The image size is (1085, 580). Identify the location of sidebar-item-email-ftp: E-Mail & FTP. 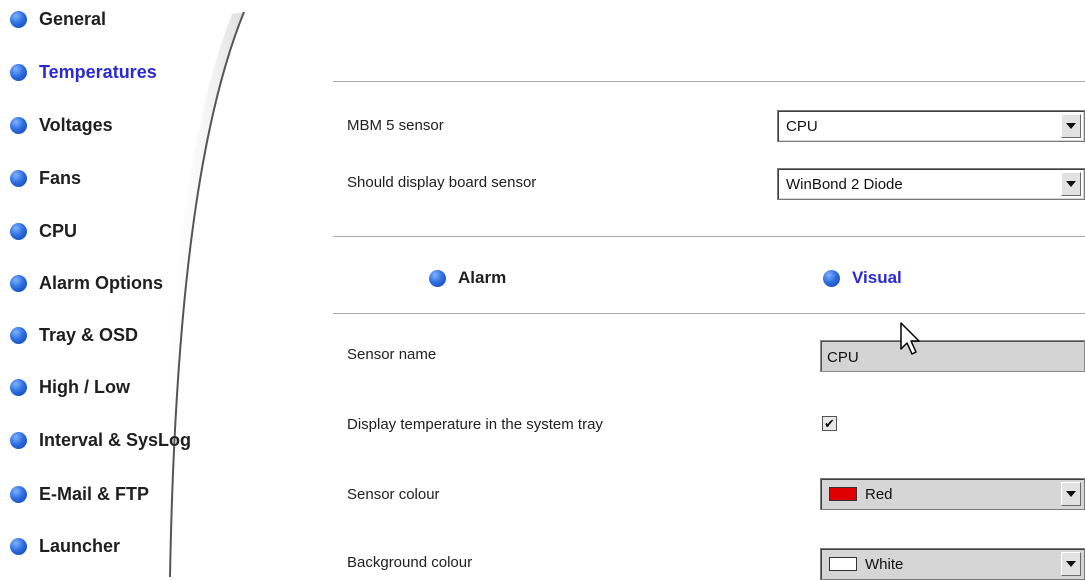
(79, 494).